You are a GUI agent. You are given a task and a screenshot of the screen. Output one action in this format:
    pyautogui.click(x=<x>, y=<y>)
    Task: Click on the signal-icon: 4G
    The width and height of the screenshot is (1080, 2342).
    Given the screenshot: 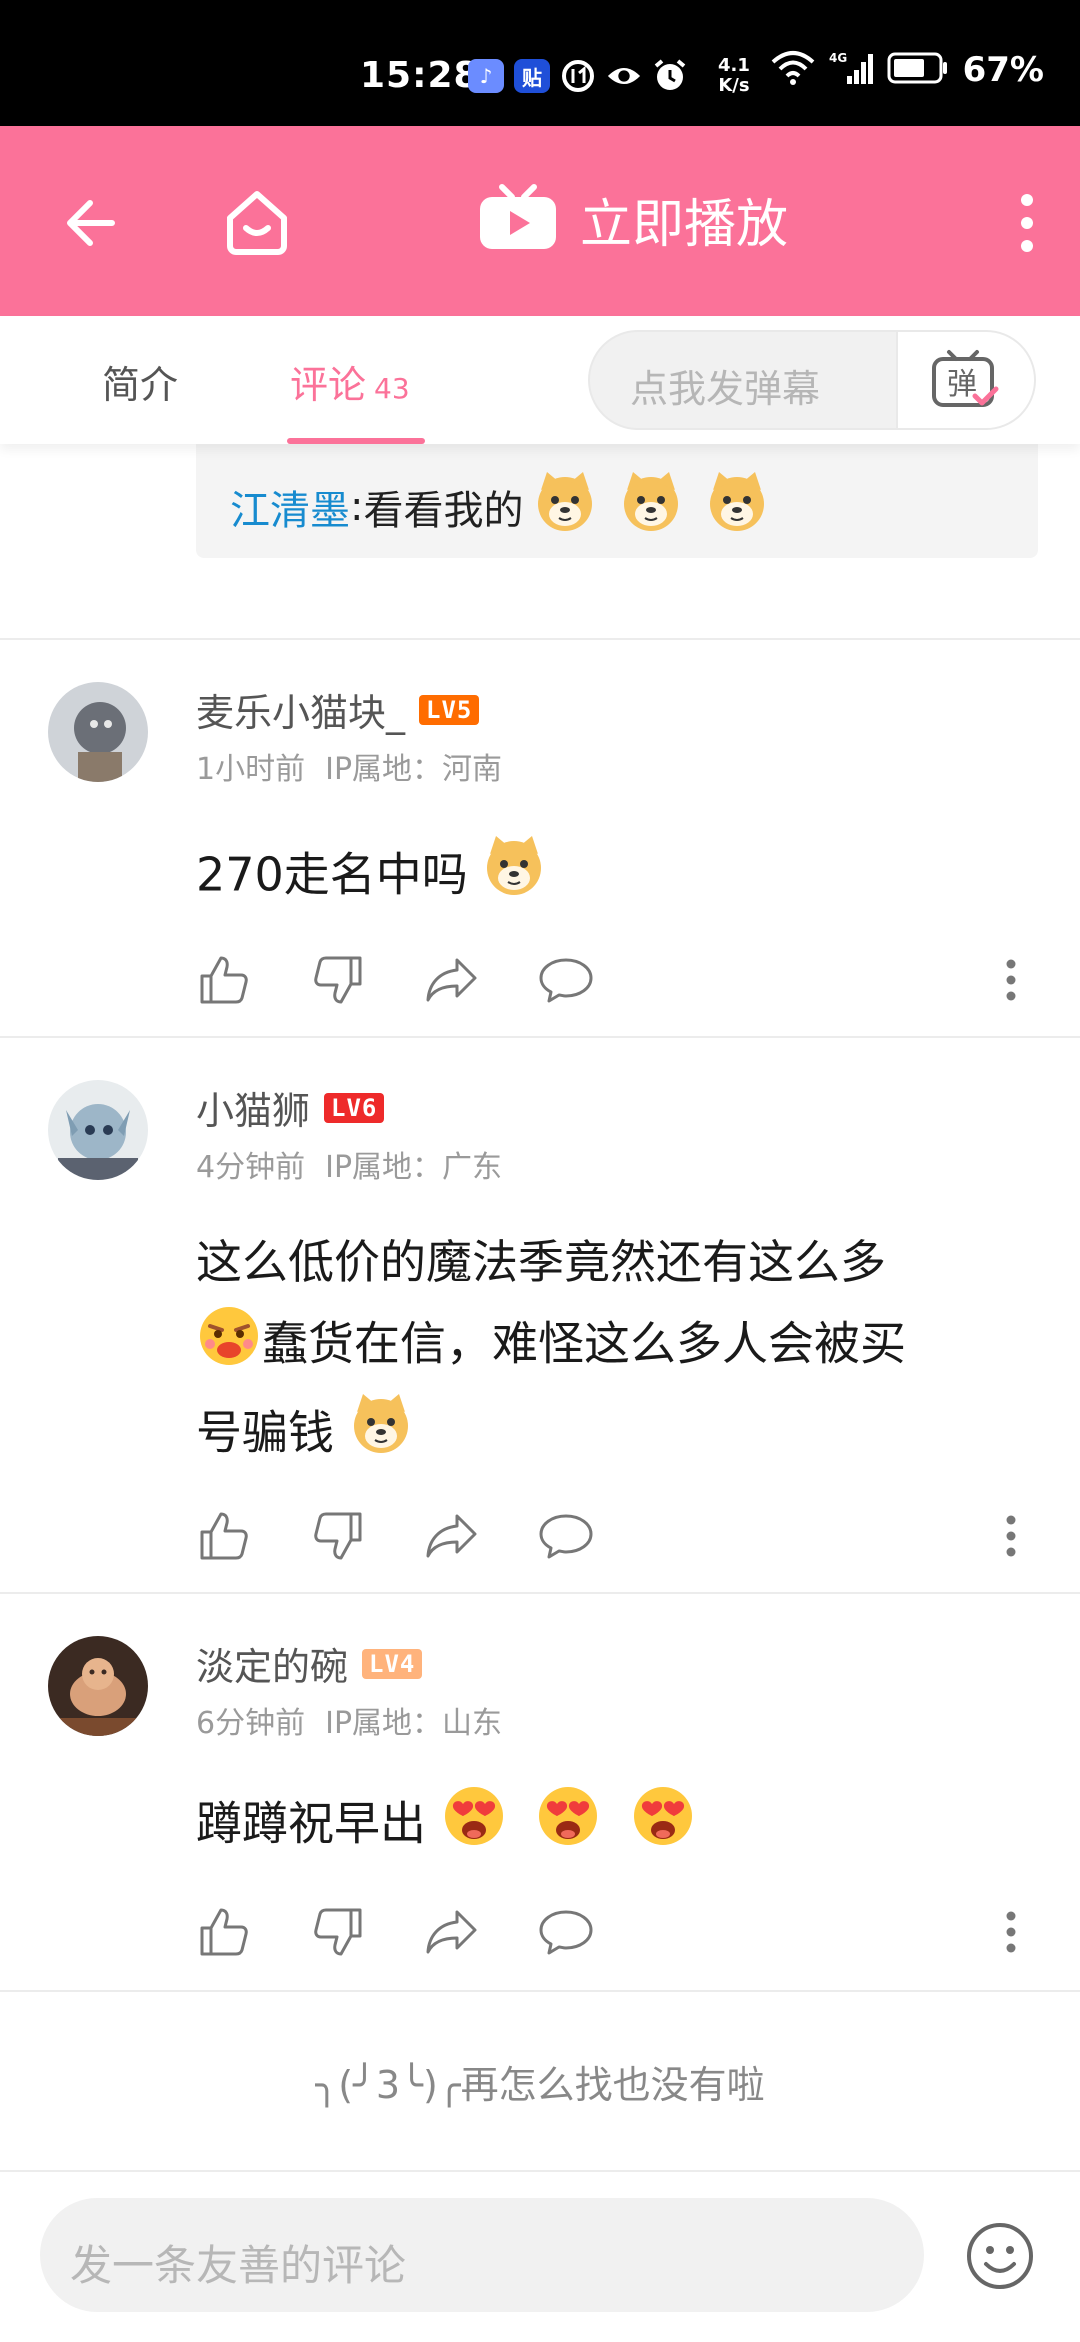 What is the action you would take?
    pyautogui.click(x=851, y=70)
    